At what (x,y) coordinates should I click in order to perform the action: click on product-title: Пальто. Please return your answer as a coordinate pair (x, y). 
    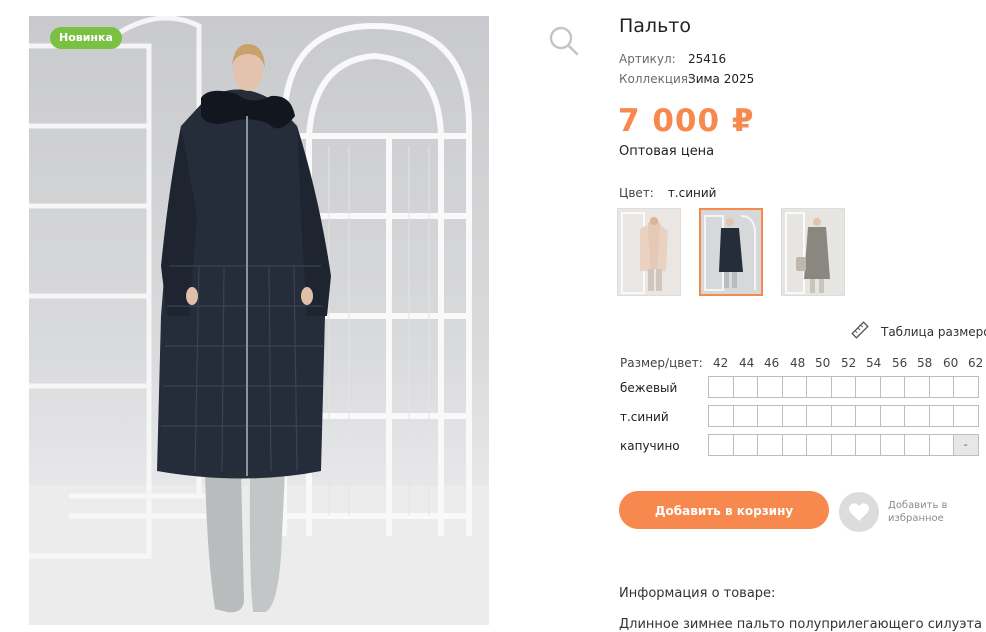
    Looking at the image, I should click on (655, 26).